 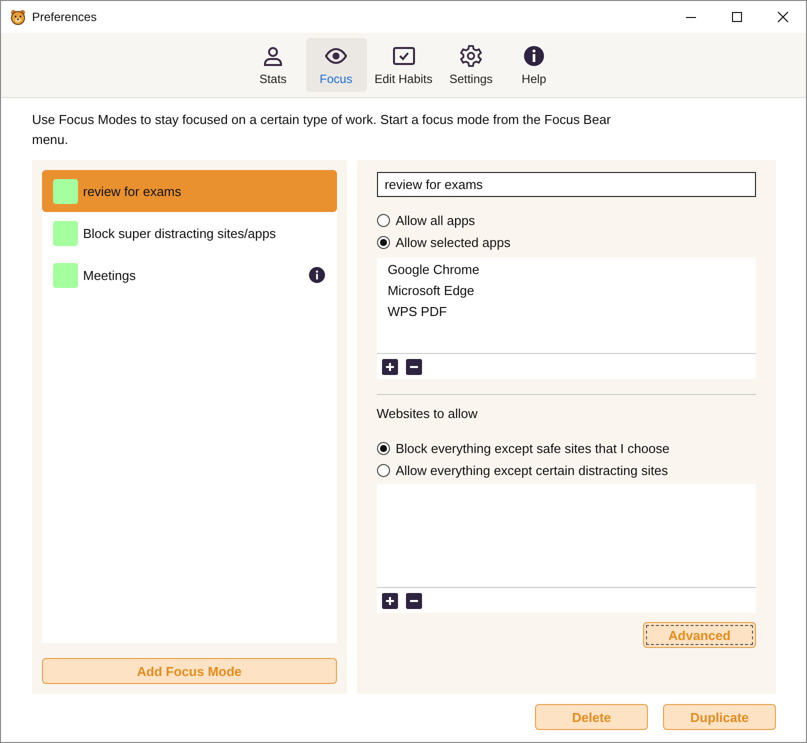 What do you see at coordinates (471, 56) in the screenshot?
I see `settings-icon` at bounding box center [471, 56].